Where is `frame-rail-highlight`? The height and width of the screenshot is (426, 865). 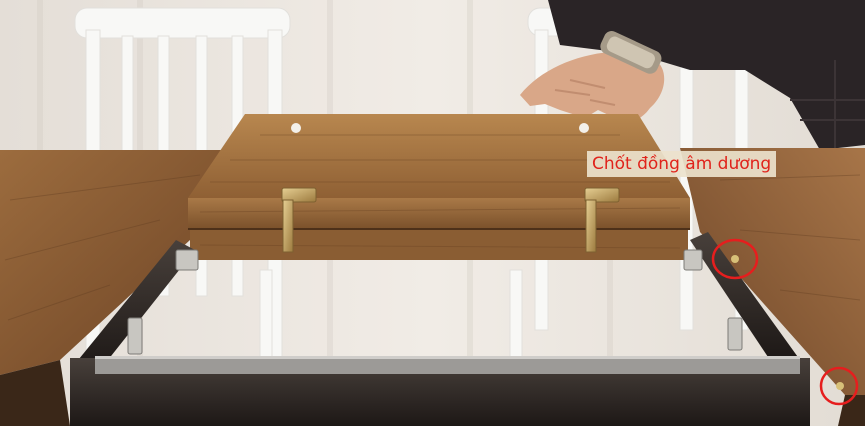
frame-rail-highlight is located at coordinates (447, 357).